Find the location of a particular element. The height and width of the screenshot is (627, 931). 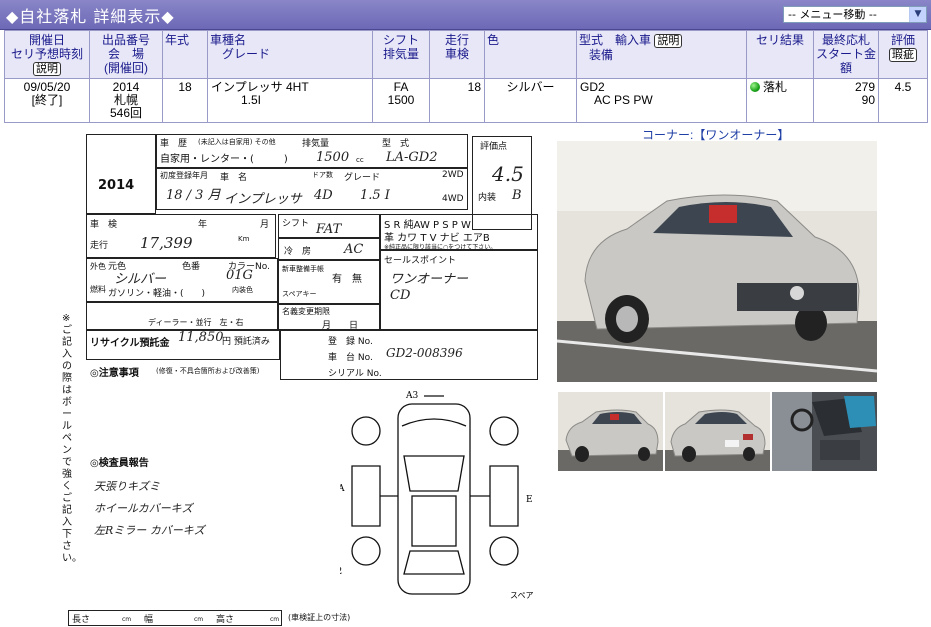

model-code-value: LA-GD2 is located at coordinates (412, 157).